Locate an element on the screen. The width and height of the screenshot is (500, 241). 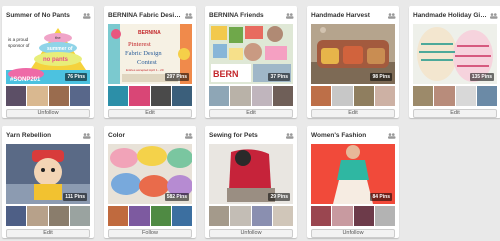
board-cover-image: 84 Pins is located at coordinates (353, 174).